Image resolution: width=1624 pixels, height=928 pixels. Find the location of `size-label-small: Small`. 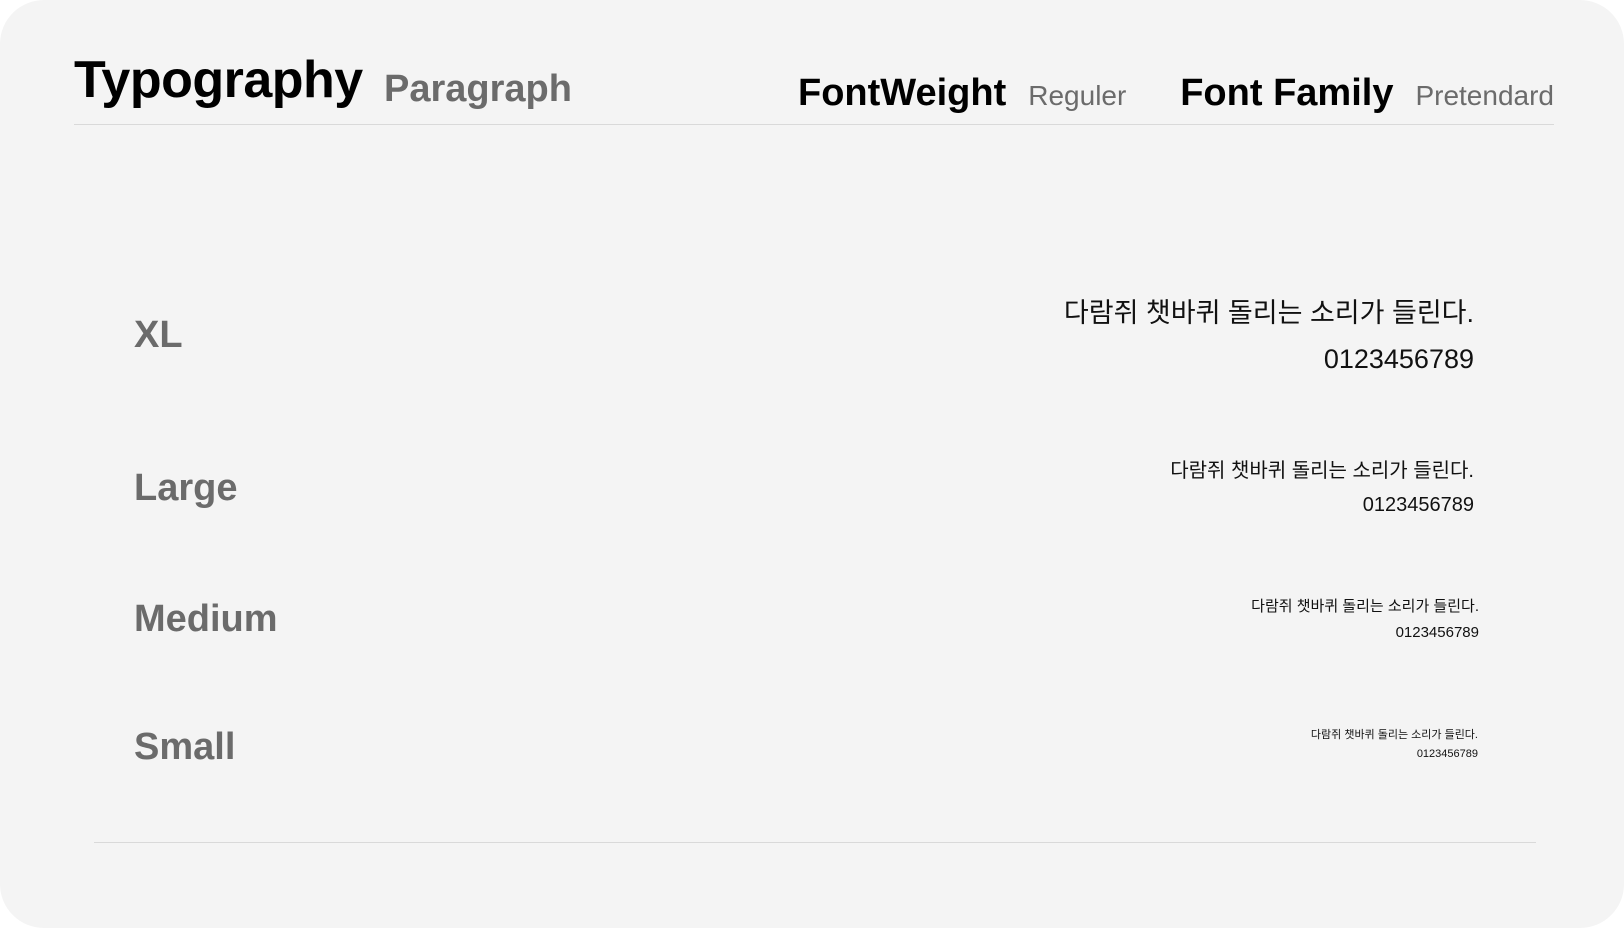

size-label-small: Small is located at coordinates (185, 747).